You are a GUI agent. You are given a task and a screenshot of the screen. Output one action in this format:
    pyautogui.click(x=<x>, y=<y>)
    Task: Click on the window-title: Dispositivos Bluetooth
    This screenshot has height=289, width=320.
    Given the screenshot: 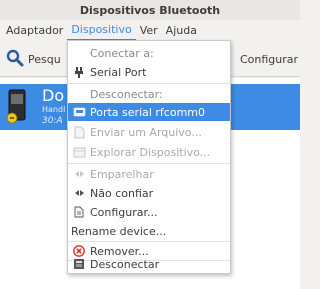 What is the action you would take?
    pyautogui.click(x=150, y=10)
    